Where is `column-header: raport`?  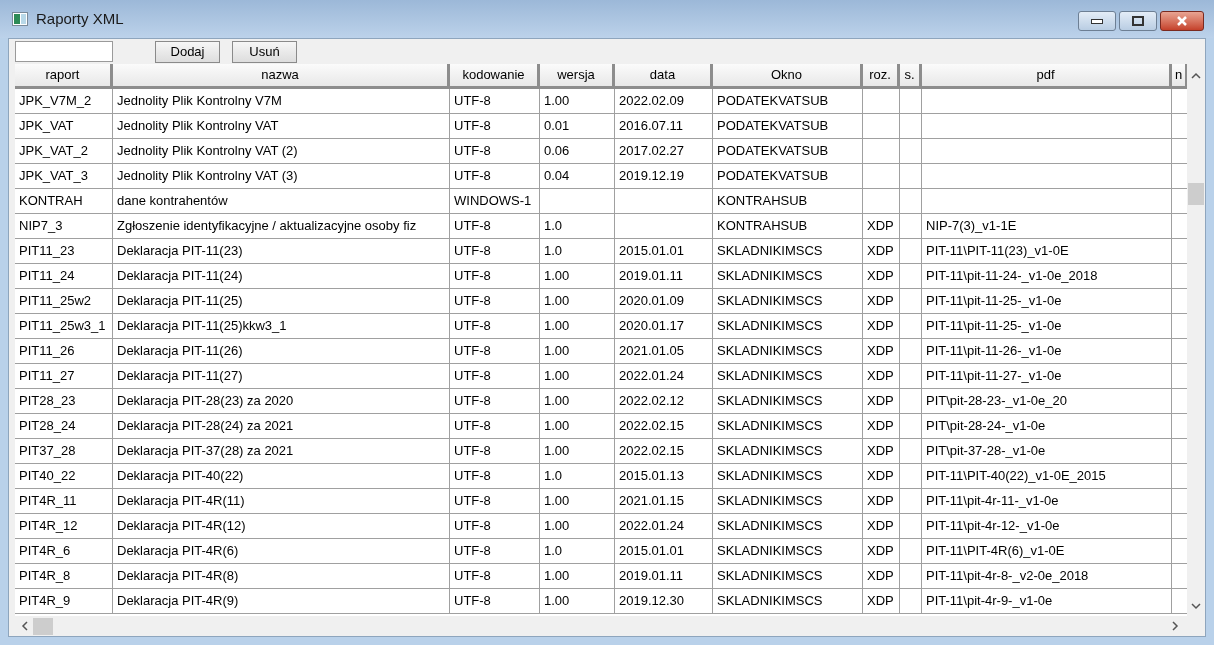
column-header: raport is located at coordinates (64, 76).